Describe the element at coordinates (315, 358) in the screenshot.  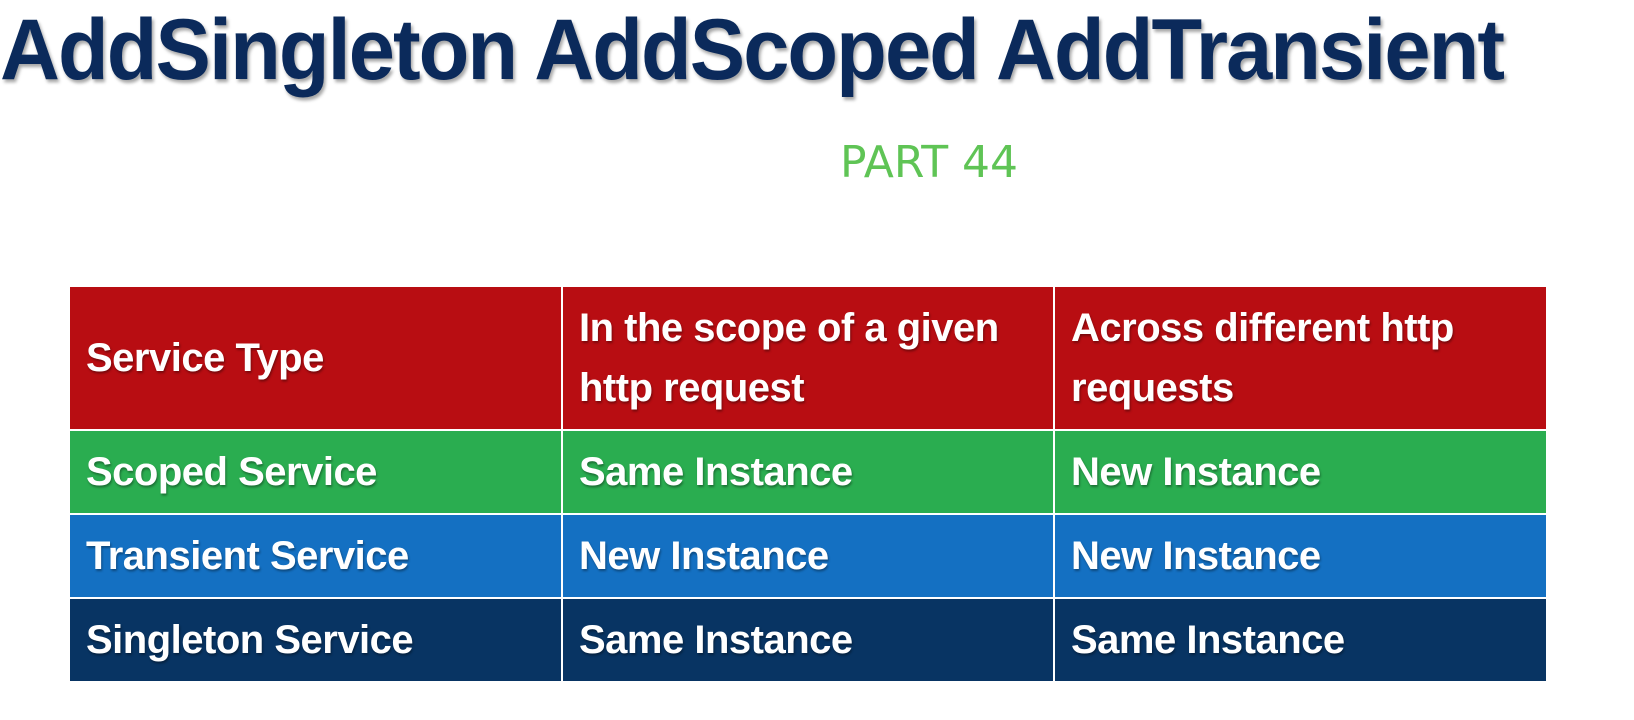
I see `header-service-type: Service Type` at that location.